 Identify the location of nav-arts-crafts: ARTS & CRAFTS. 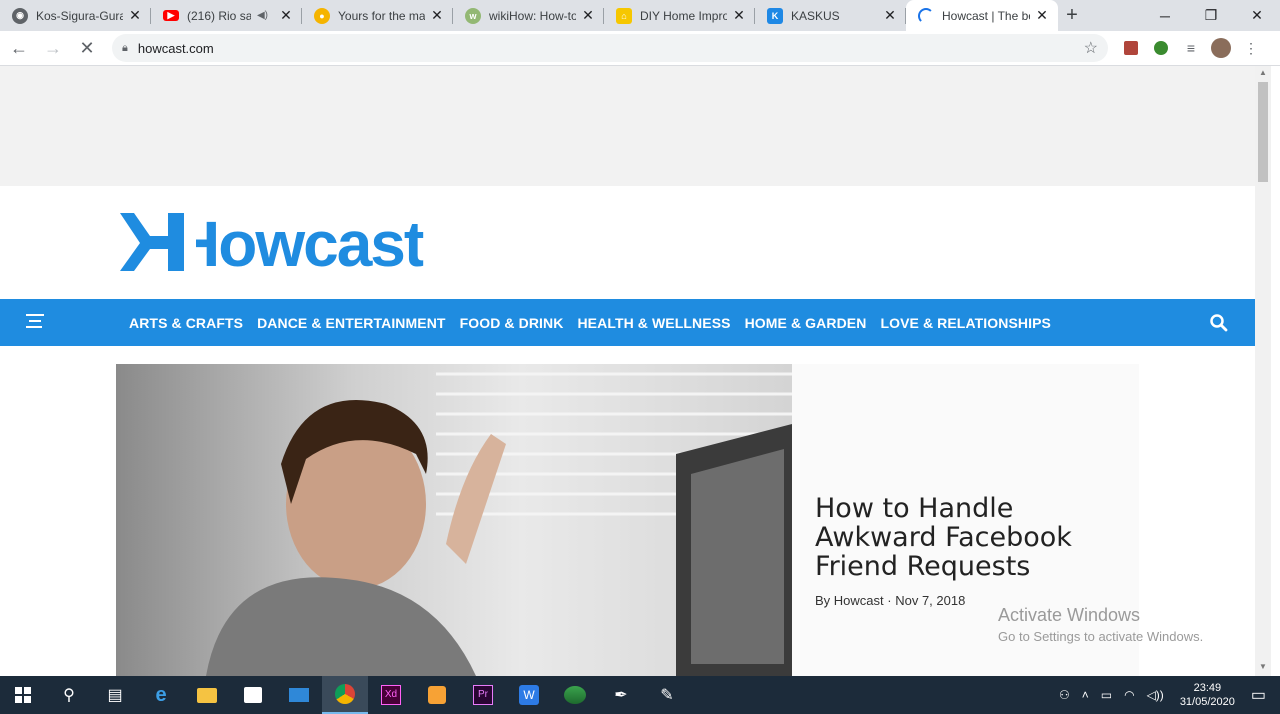
(186, 323).